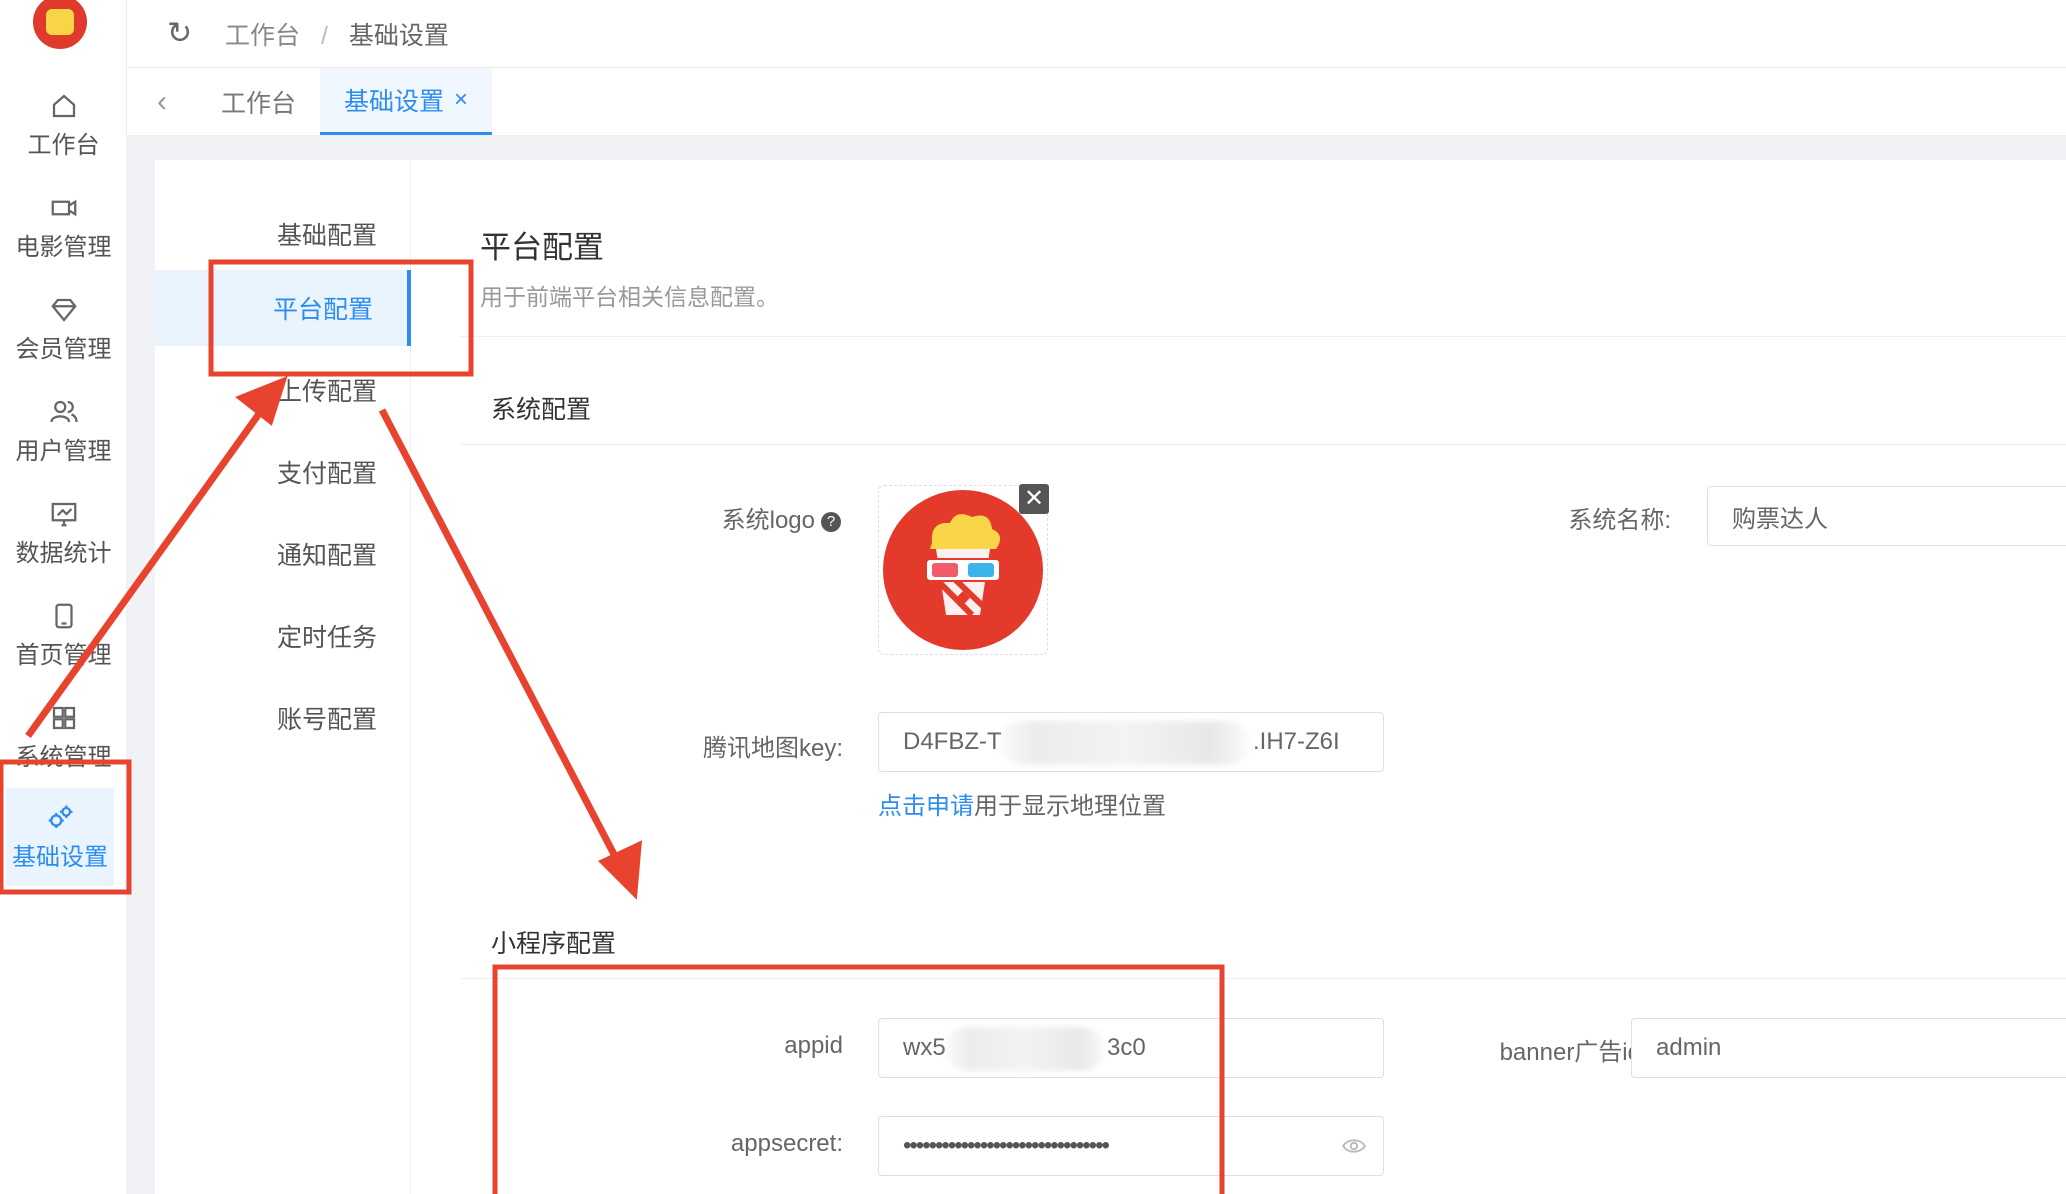  Describe the element at coordinates (542, 247) in the screenshot. I see `page-title: 平台配置` at that location.